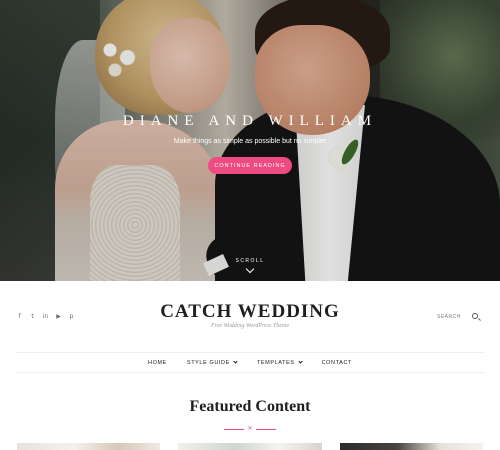  I want to click on featured-thumbnails, so click(250, 446).